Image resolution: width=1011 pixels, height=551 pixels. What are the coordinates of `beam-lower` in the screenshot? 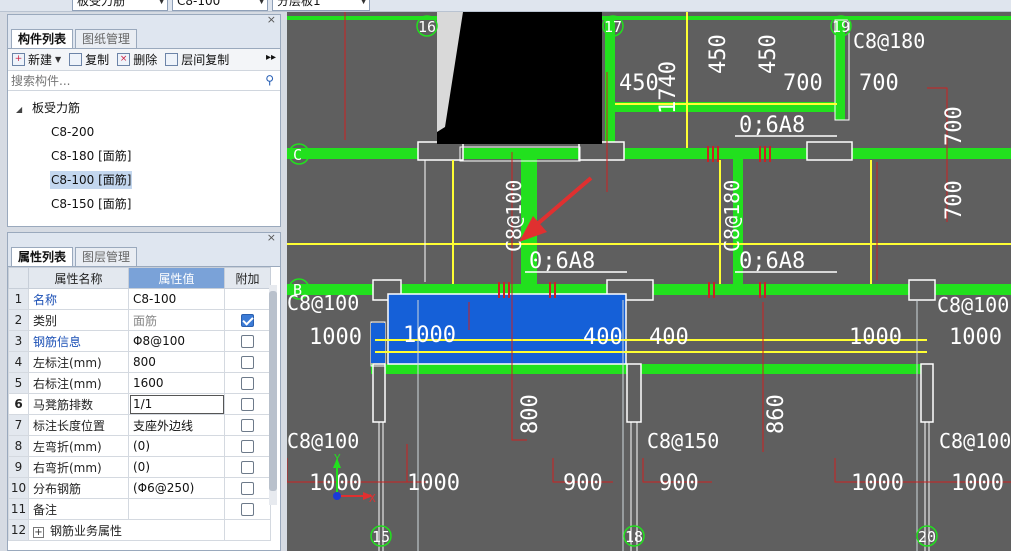 It's located at (651, 369).